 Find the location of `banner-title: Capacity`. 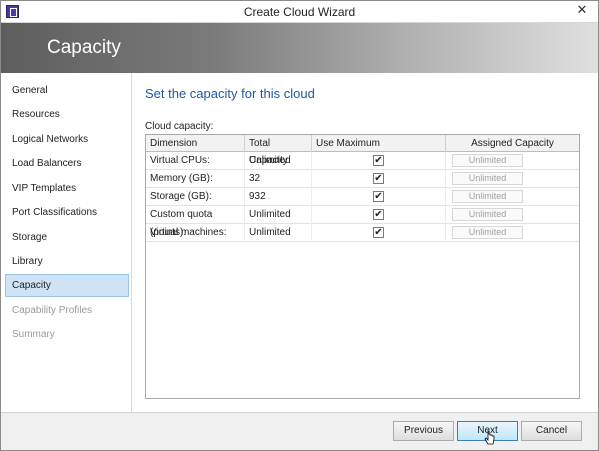

banner-title: Capacity is located at coordinates (84, 47).